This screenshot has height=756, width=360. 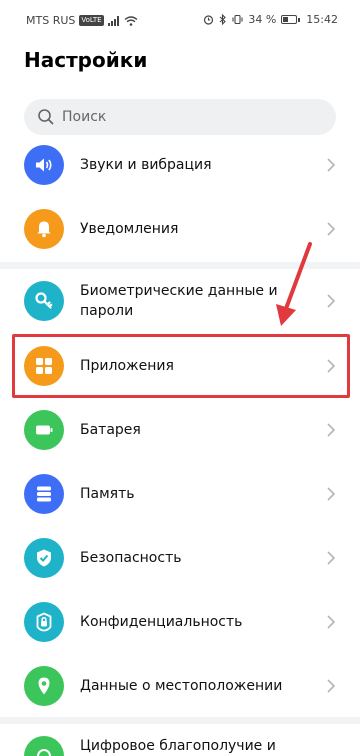 I want to click on settings-item-security: Безопасность, so click(x=180, y=558).